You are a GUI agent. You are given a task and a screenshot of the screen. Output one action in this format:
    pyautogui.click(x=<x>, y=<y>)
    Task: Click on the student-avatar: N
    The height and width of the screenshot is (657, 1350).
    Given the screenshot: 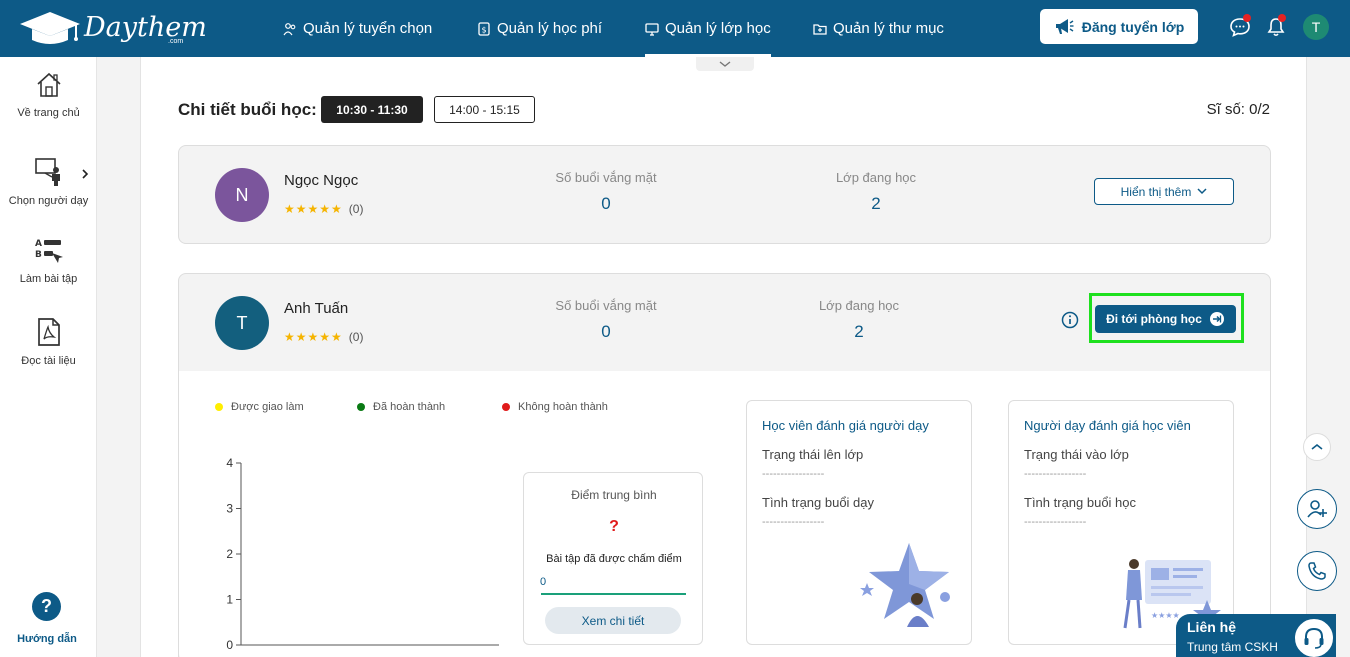 What is the action you would take?
    pyautogui.click(x=242, y=195)
    